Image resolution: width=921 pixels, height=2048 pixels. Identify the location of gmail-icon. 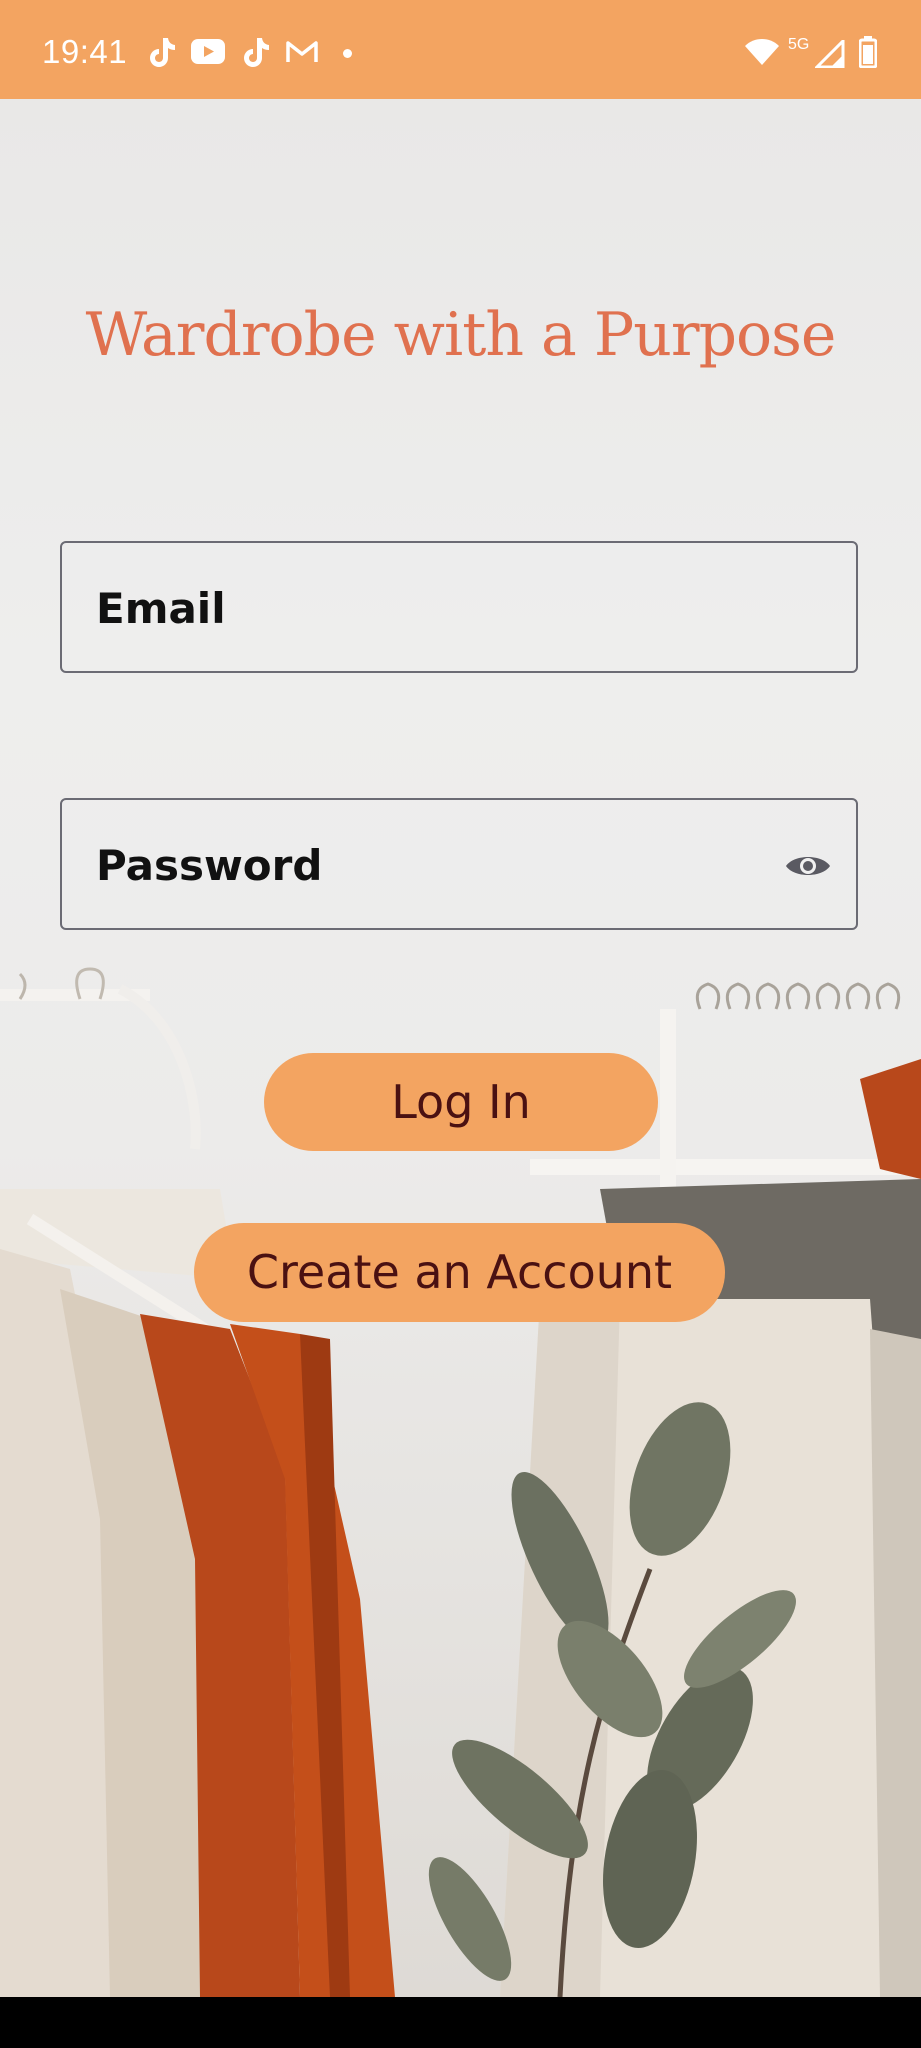
(302, 51).